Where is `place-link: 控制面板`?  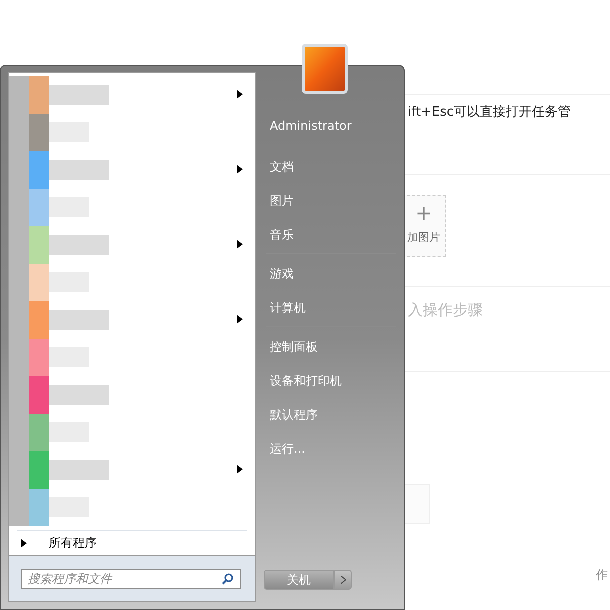 place-link: 控制面板 is located at coordinates (331, 347).